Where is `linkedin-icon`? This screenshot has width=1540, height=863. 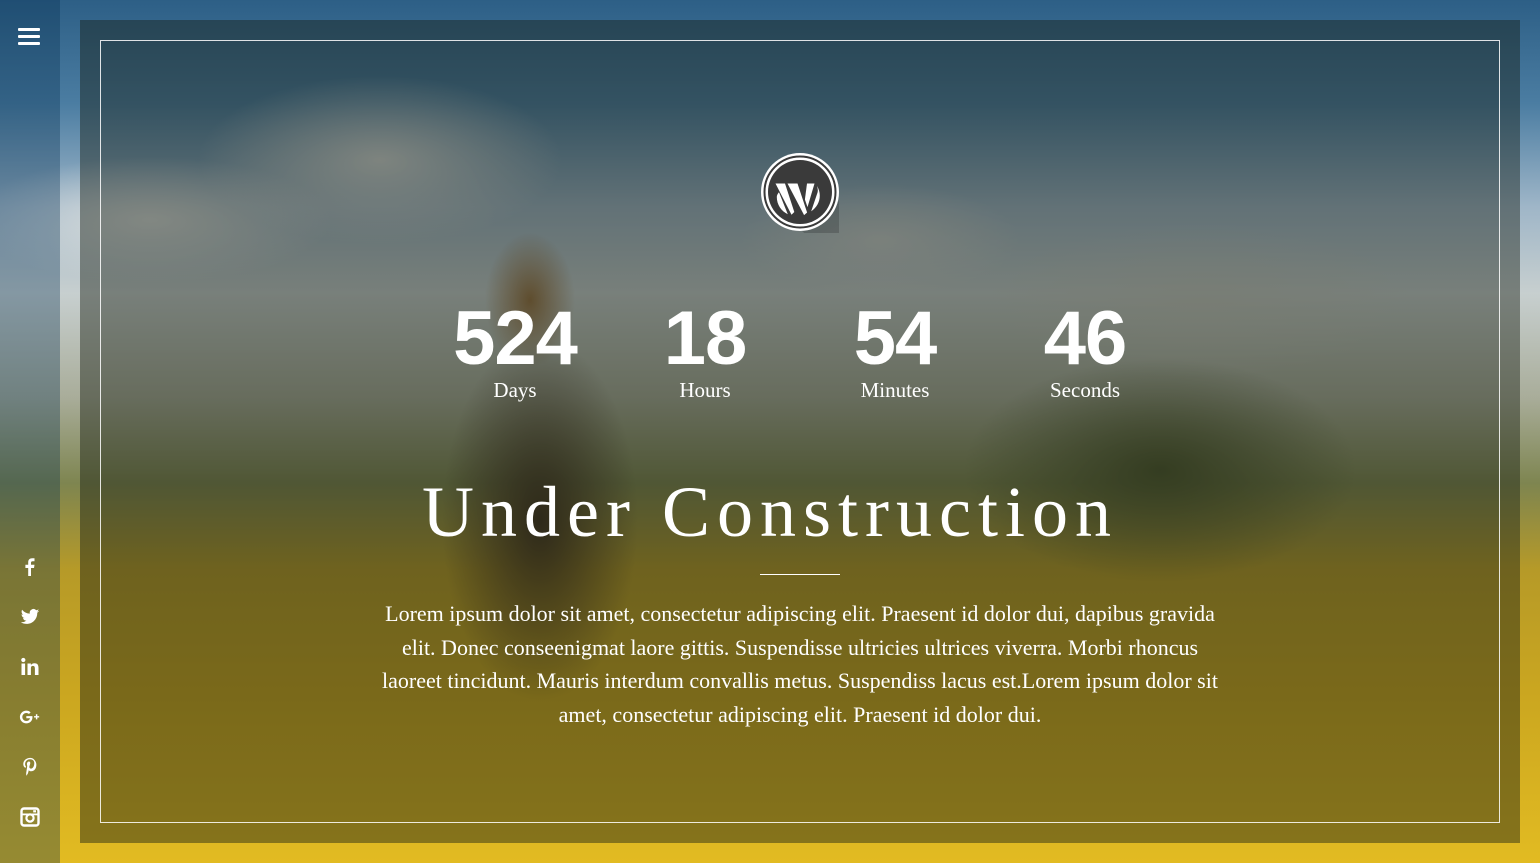
linkedin-icon is located at coordinates (30, 677).